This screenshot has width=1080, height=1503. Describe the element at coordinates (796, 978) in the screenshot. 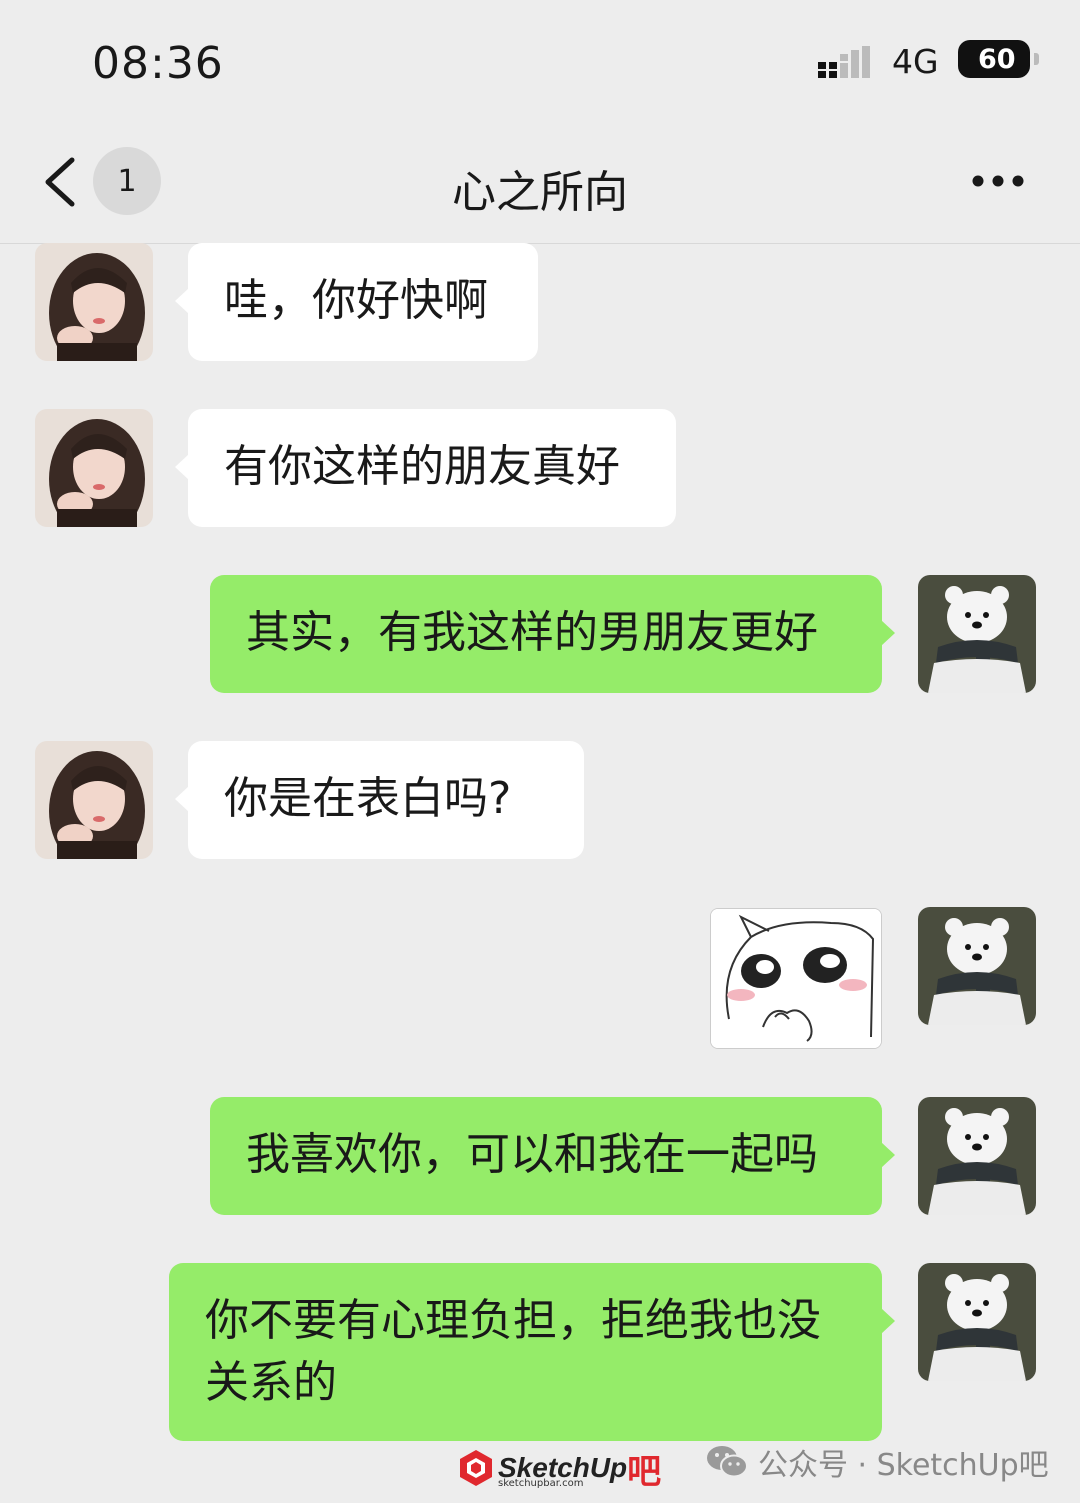

I see `blushing-cat-sticker` at that location.